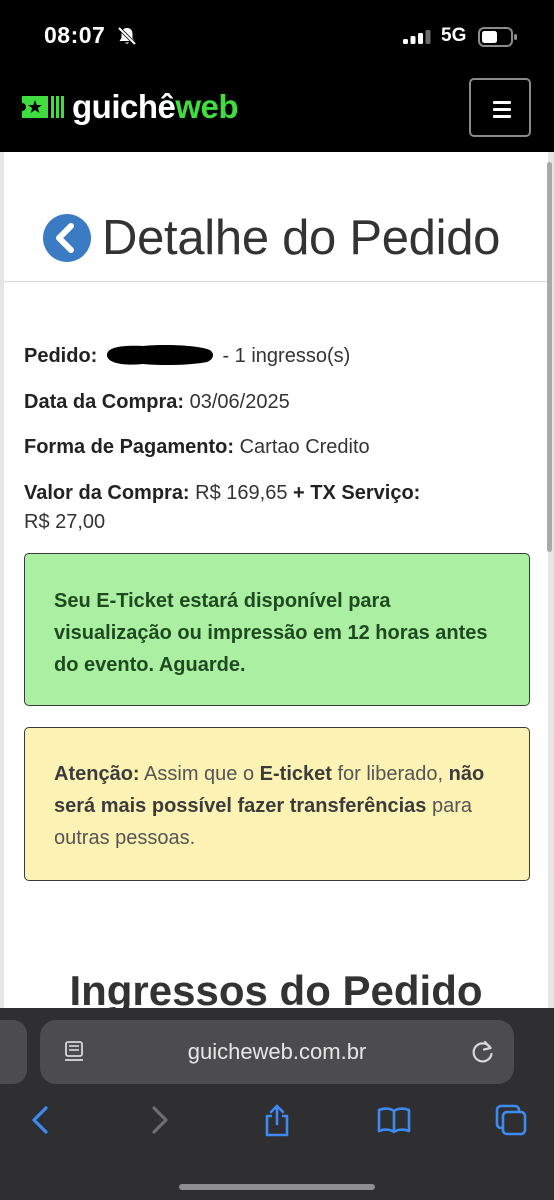 The height and width of the screenshot is (1200, 554). What do you see at coordinates (365, 493) in the screenshot?
I see `service-fee-label: TX Serviço:` at bounding box center [365, 493].